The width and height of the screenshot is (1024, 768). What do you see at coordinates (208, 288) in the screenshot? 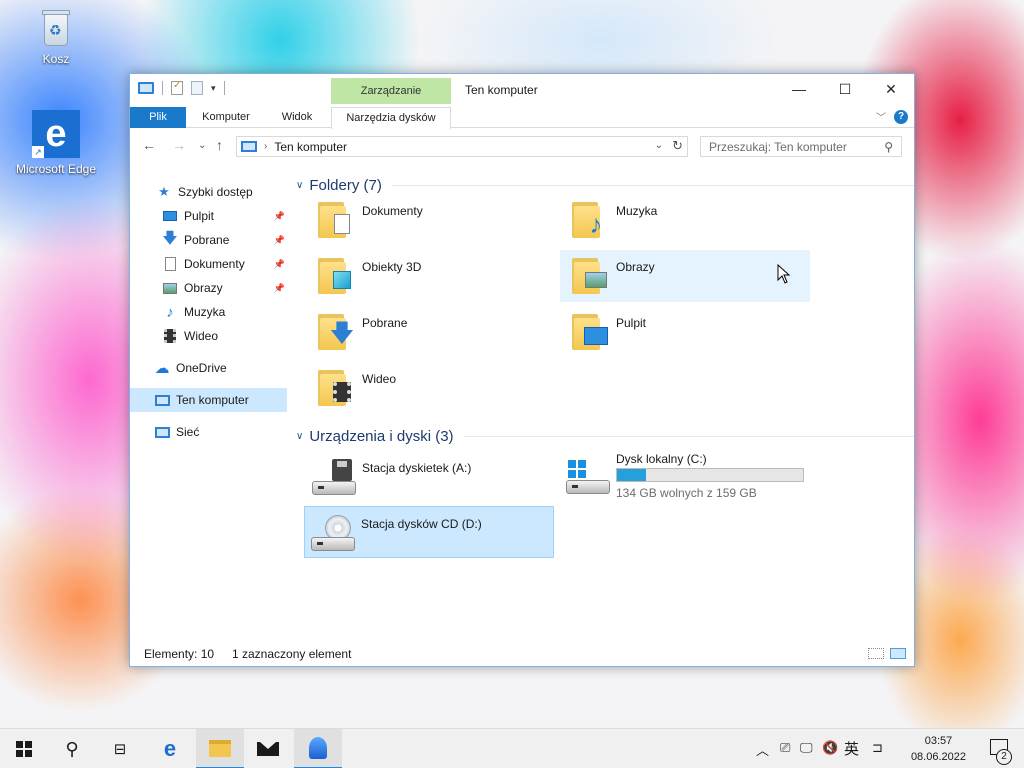
I see `nav-item-pictures: Obrazy 📌` at bounding box center [208, 288].